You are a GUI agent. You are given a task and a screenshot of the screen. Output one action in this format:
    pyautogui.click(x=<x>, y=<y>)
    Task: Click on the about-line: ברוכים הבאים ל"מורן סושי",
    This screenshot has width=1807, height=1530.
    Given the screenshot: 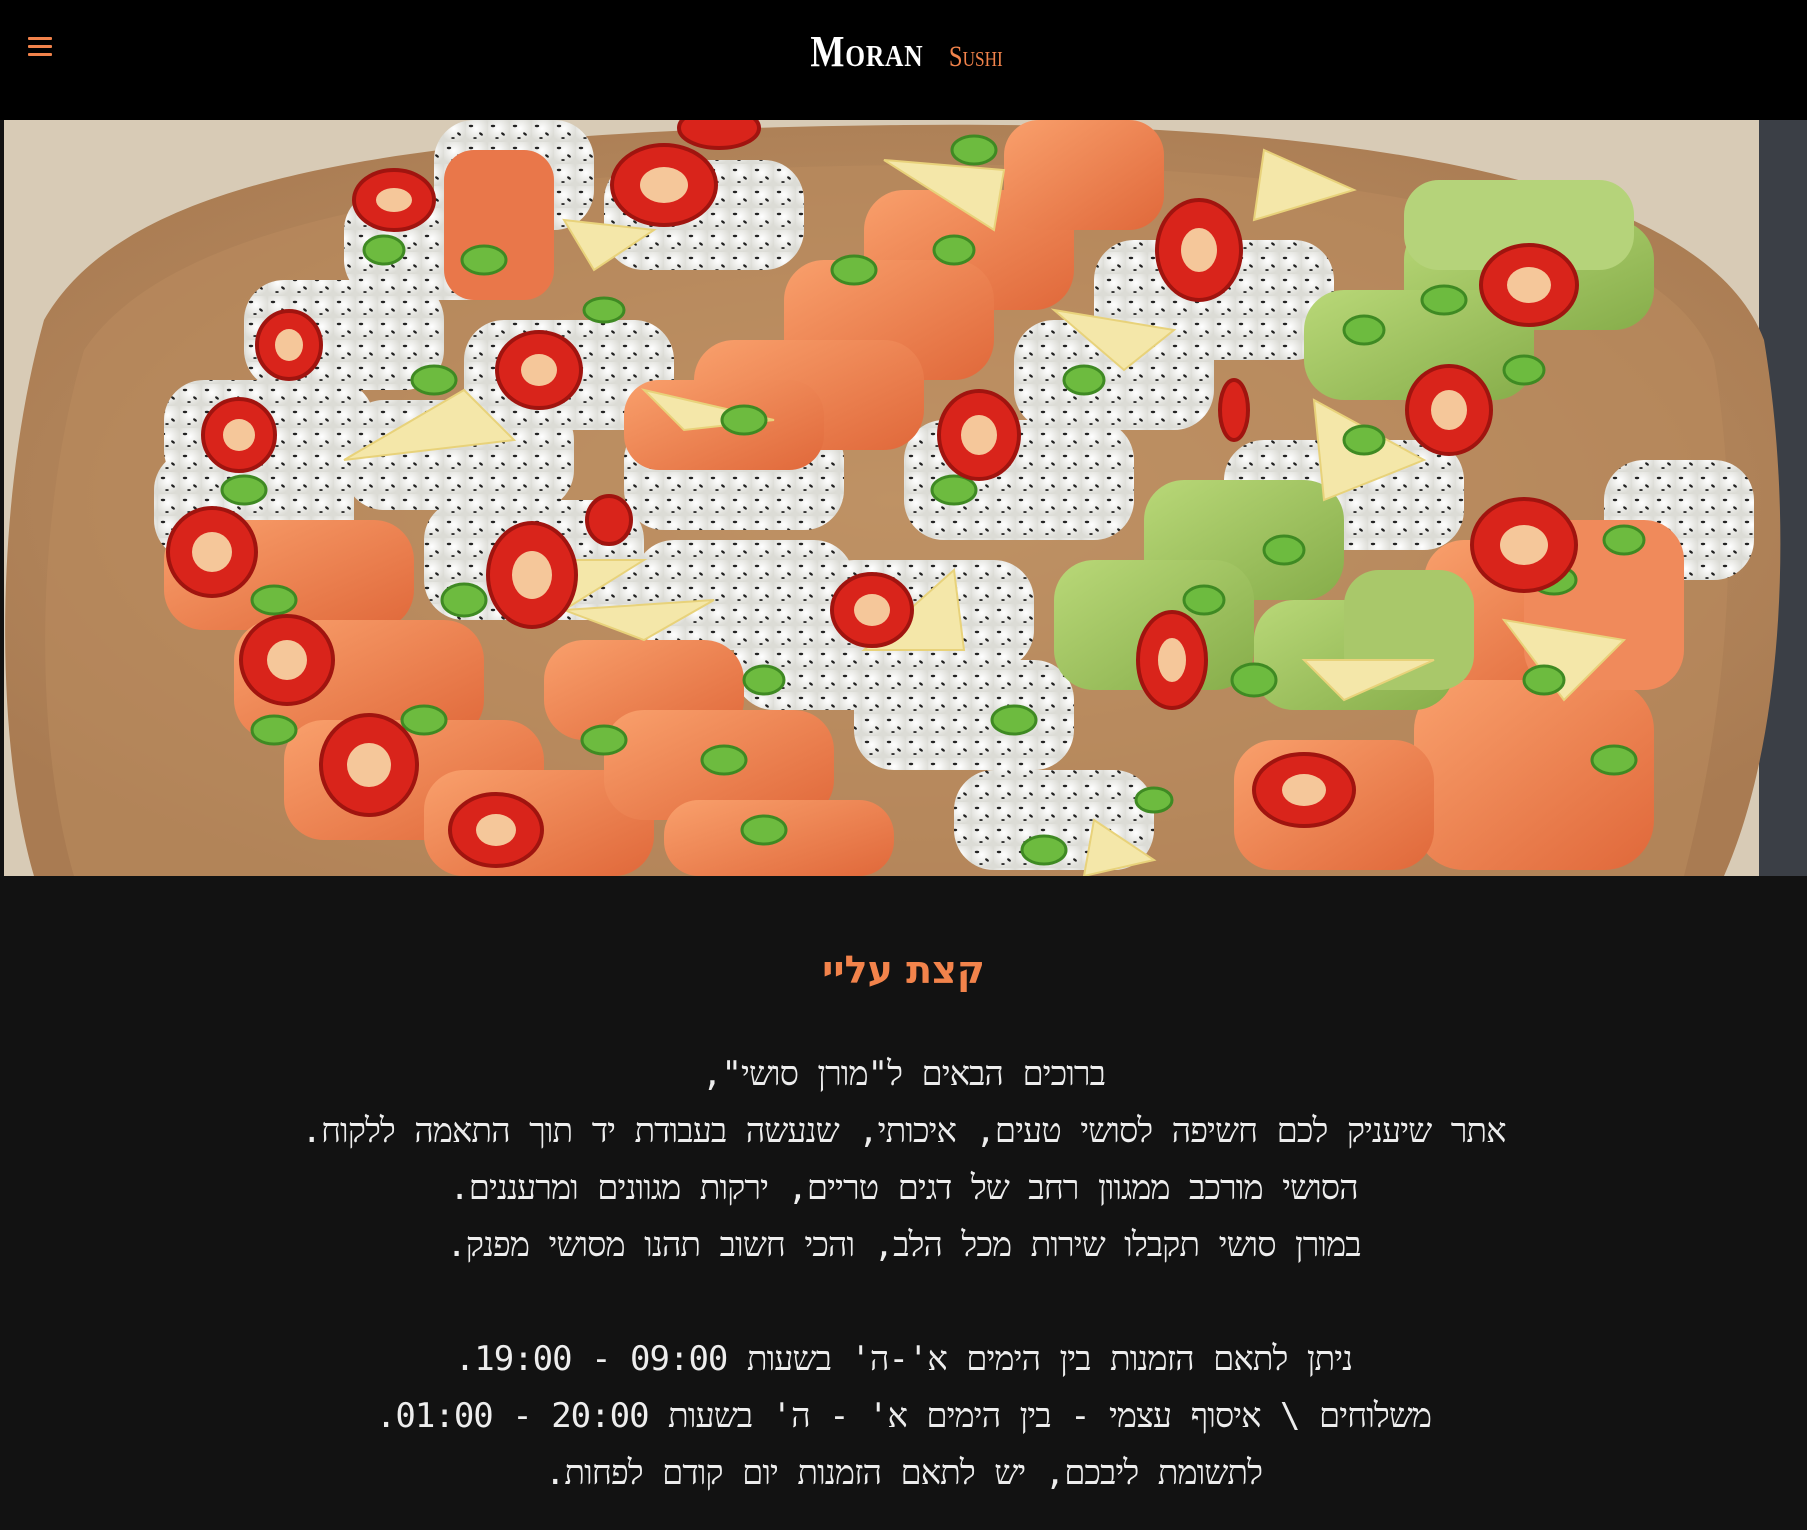 What is the action you would take?
    pyautogui.click(x=904, y=1074)
    